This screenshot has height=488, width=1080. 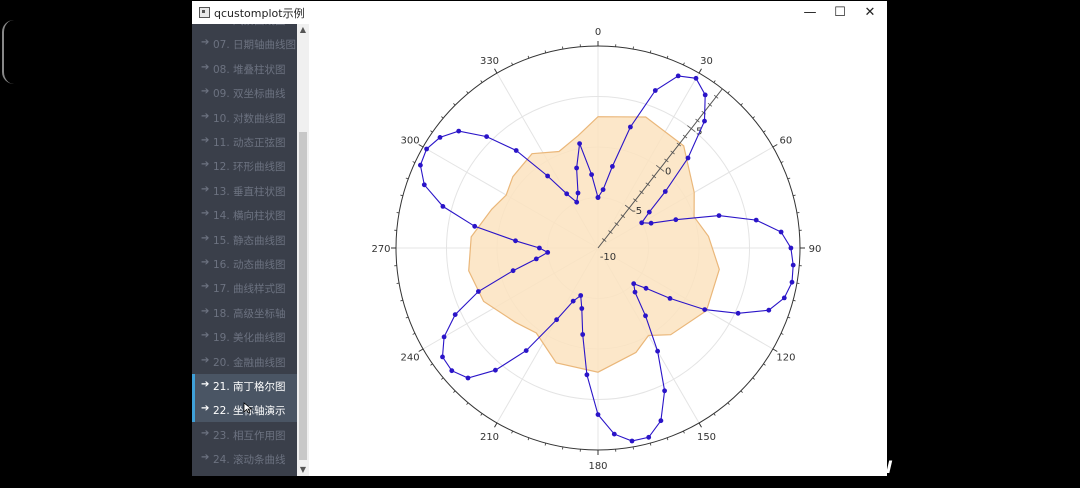 I want to click on sidebar-item: ➔ 20. 金融曲线图, so click(x=244, y=362).